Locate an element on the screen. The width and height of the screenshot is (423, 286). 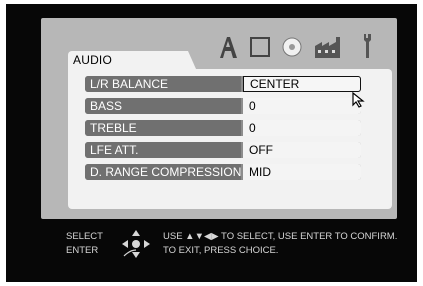
setting-row-lfe-att: LFE ATT. OFF is located at coordinates (223, 150).